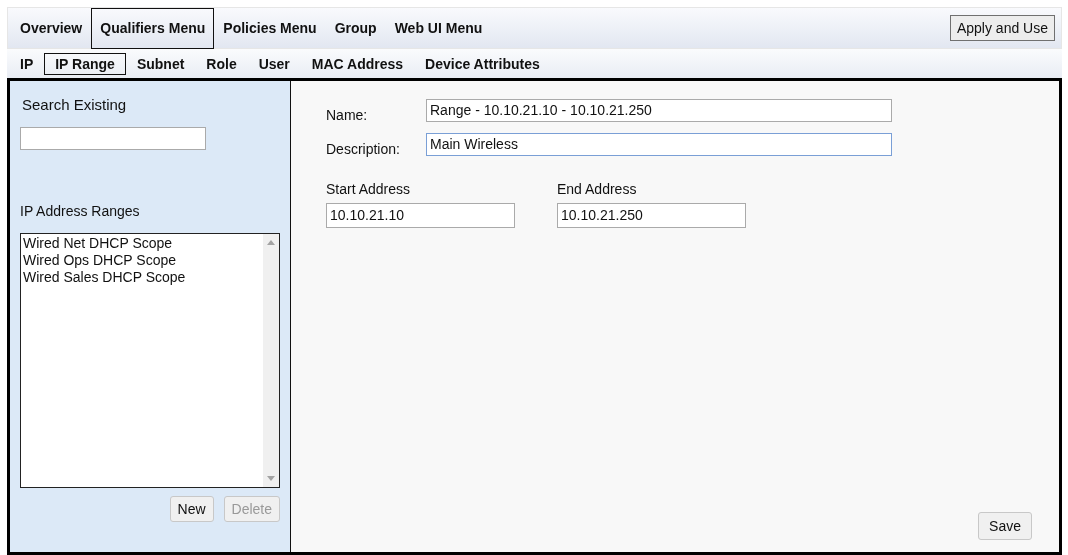 The image size is (1068, 555). I want to click on menu-tab: Qualifiers Menu, so click(153, 28).